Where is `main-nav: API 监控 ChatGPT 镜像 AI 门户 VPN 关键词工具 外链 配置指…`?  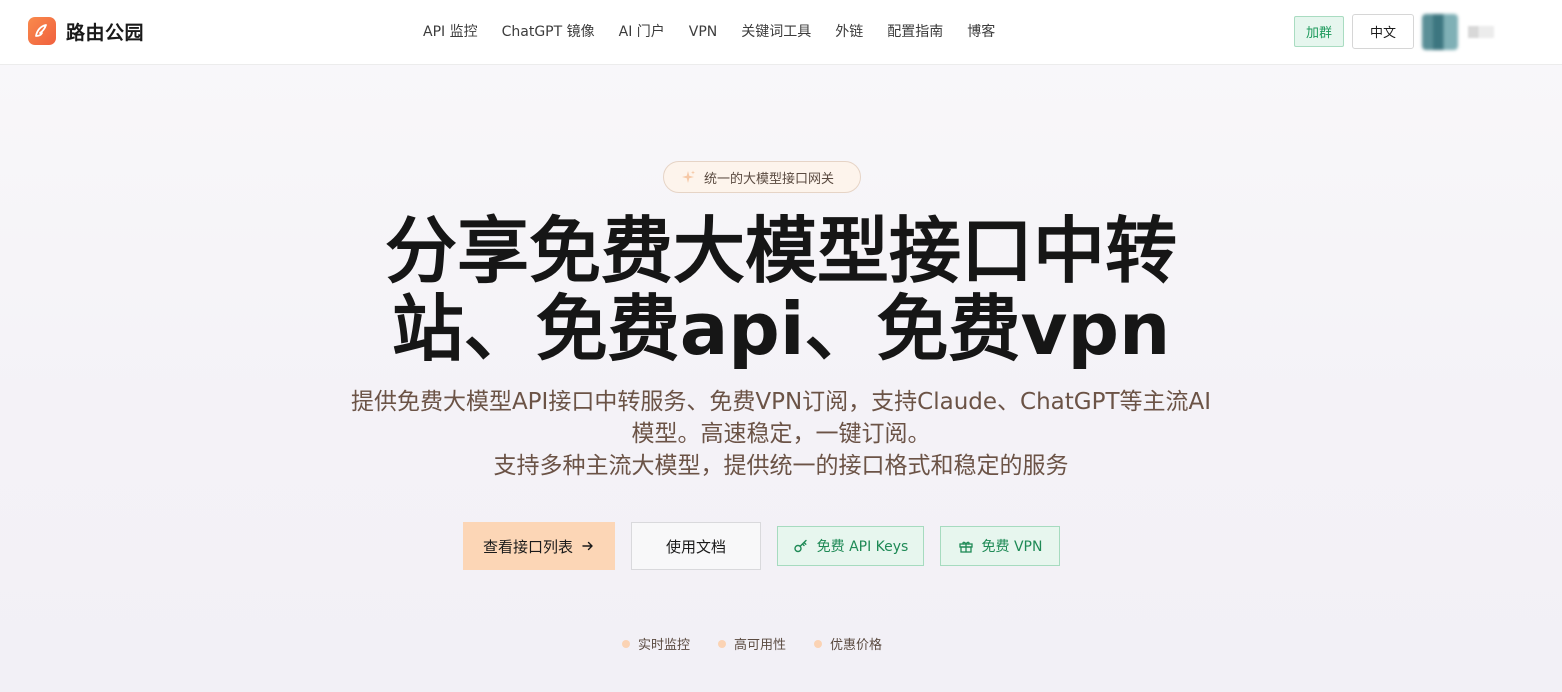 main-nav: API 监控 ChatGPT 镜像 AI 门户 VPN 关键词工具 外链 配置指… is located at coordinates (721, 32).